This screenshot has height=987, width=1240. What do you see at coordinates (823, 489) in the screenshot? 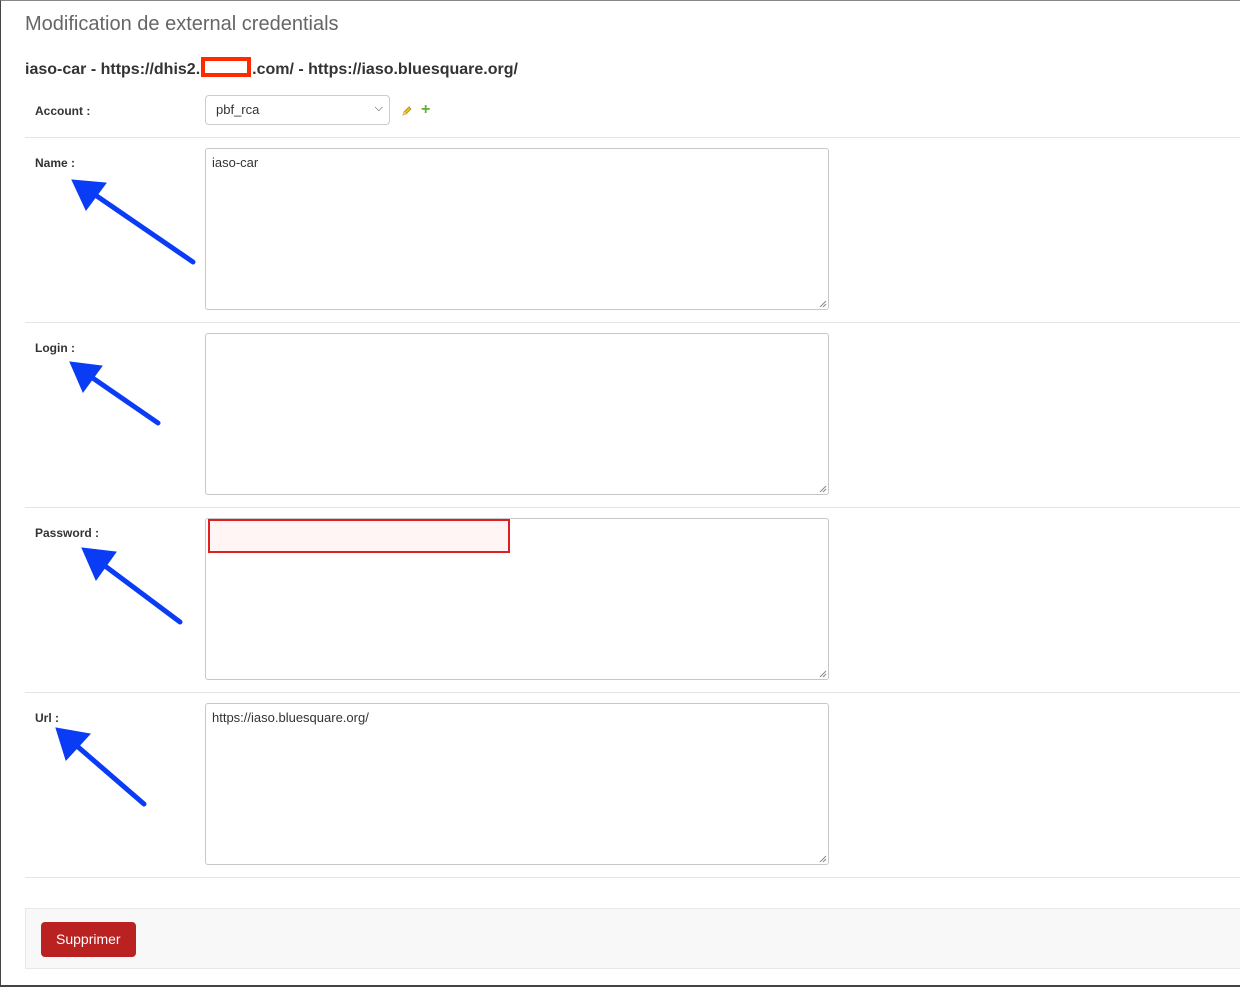
I see `grip-login` at bounding box center [823, 489].